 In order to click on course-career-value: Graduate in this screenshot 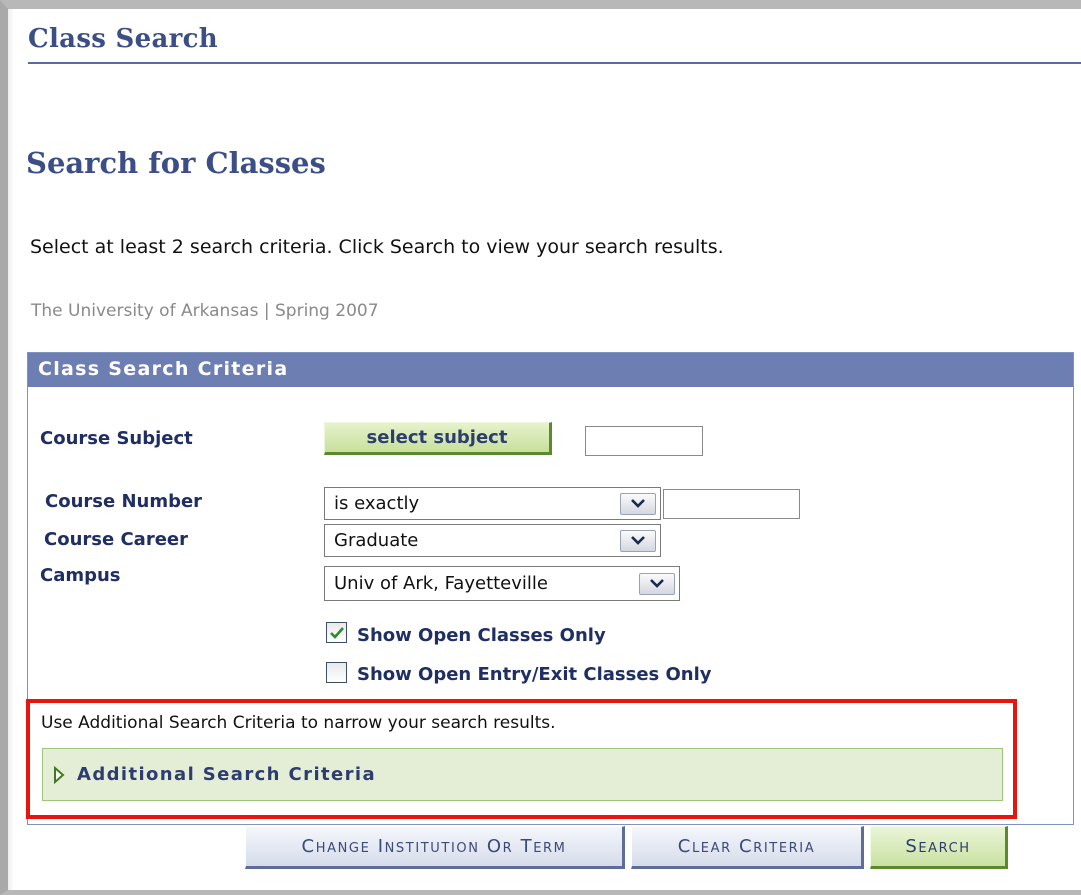, I will do `click(376, 540)`.